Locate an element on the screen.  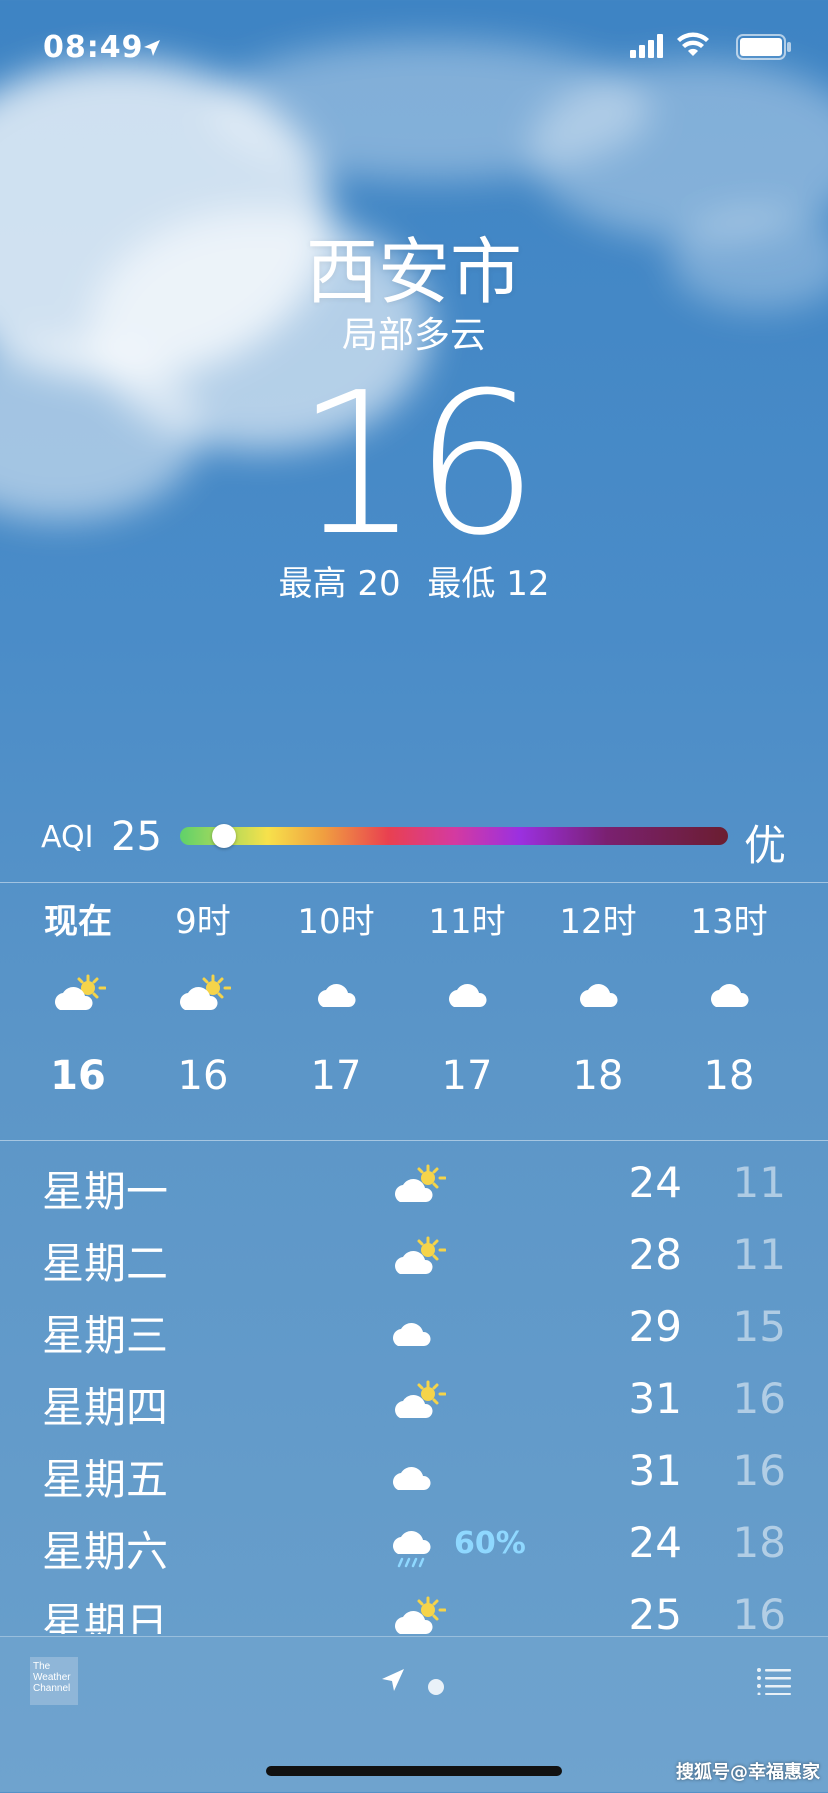
hour-label: 12时 is located at coordinates (598, 922).